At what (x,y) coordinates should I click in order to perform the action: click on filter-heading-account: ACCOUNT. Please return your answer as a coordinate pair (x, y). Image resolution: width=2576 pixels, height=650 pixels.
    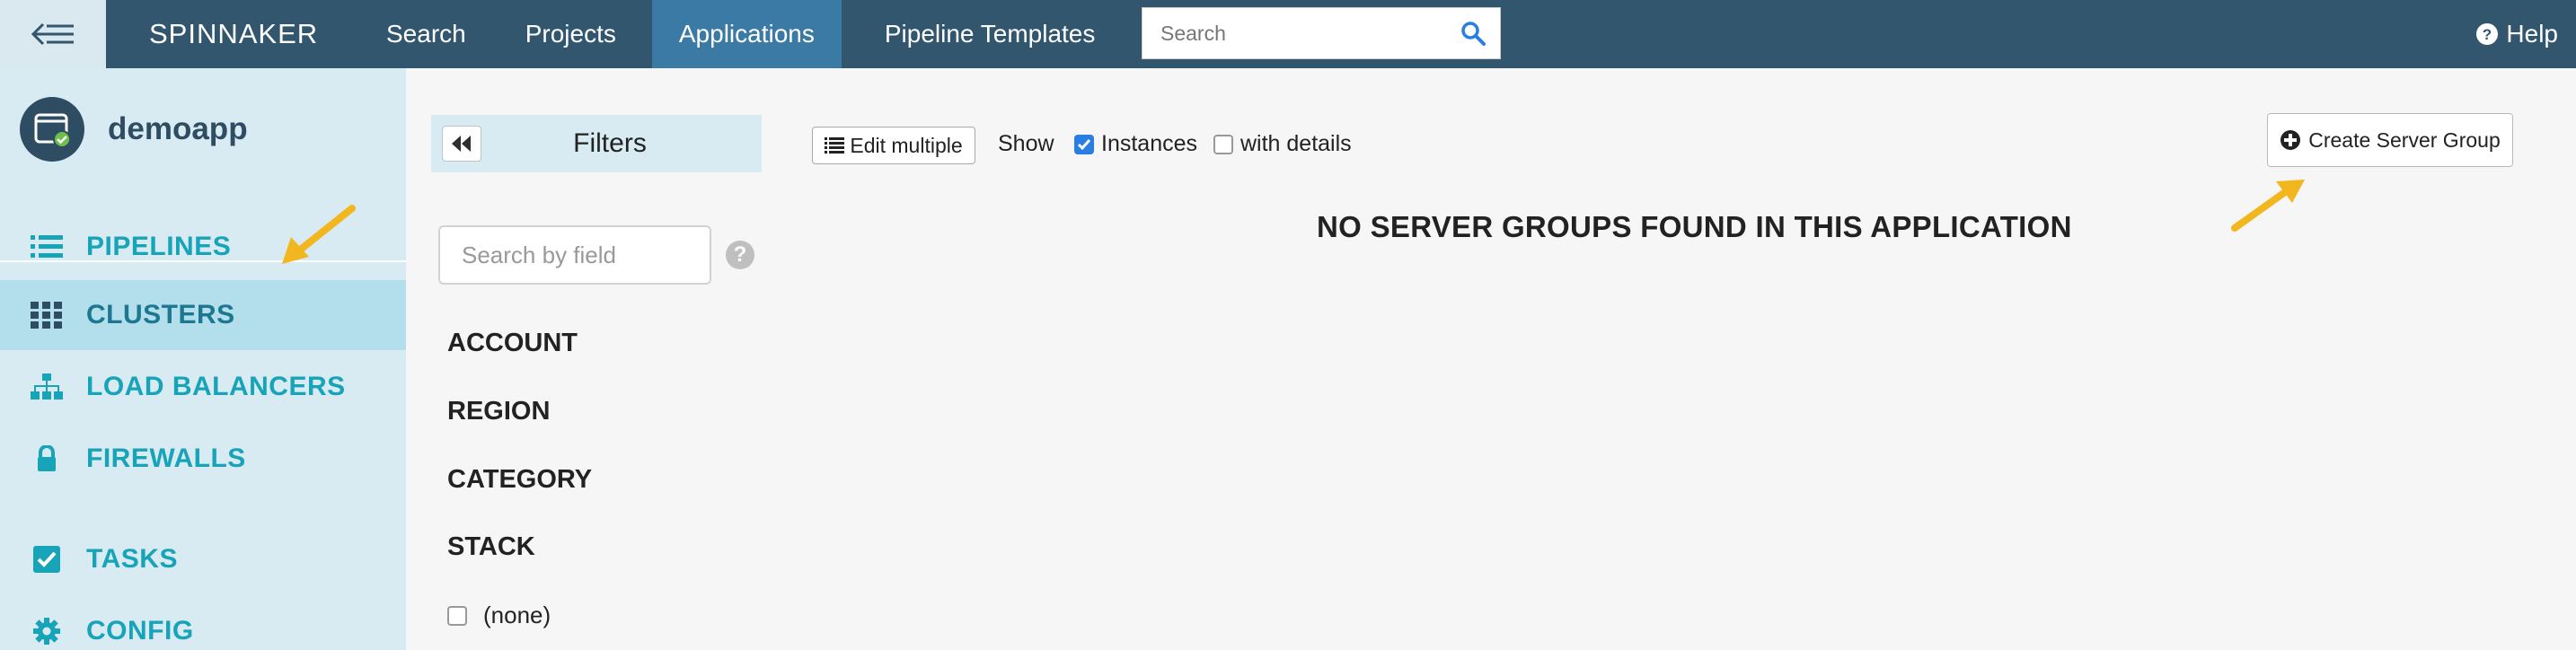
    Looking at the image, I should click on (512, 343).